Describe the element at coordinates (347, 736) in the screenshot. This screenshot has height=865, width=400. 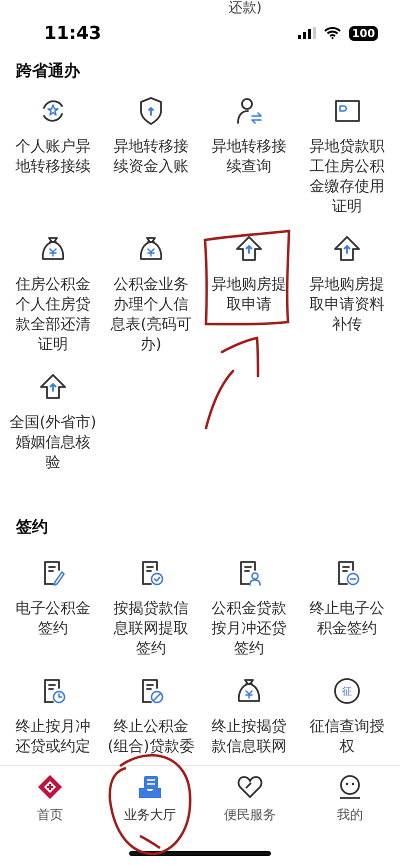
I see `service-label: 征信查询授权` at that location.